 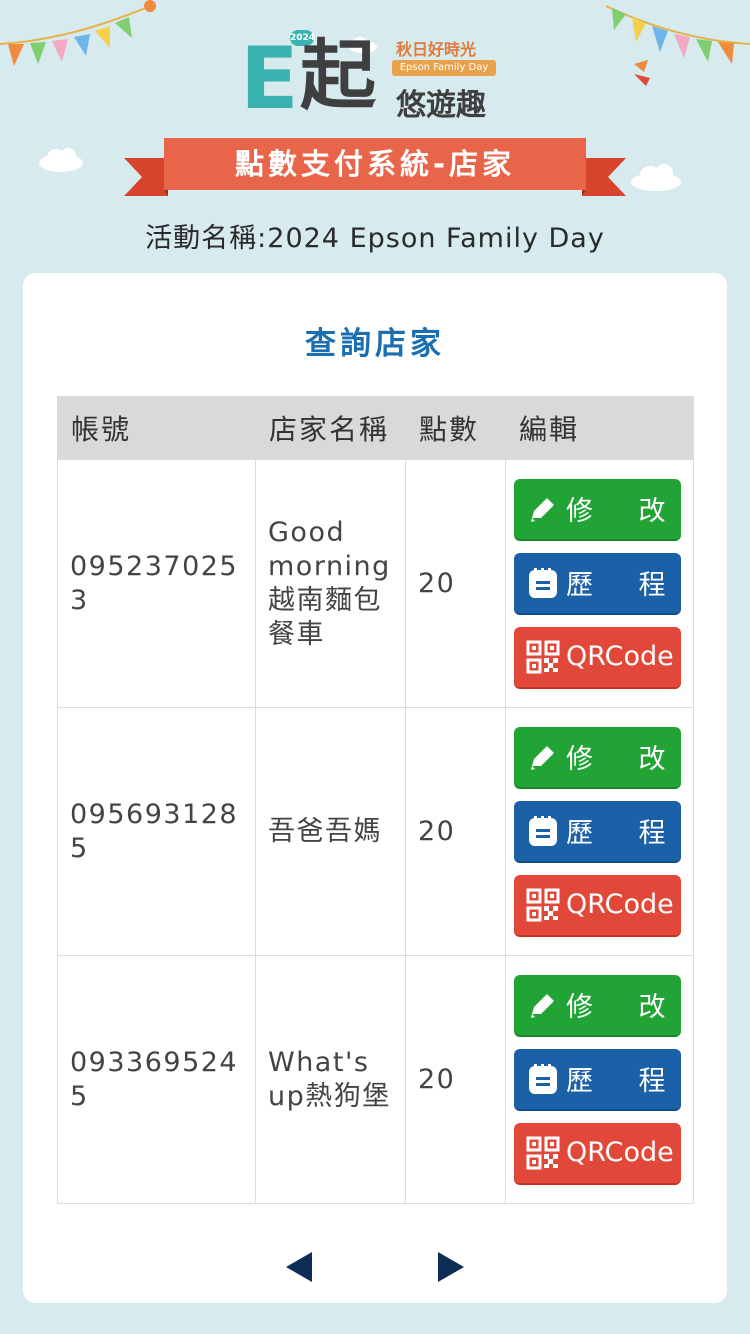 What do you see at coordinates (455, 428) in the screenshot?
I see `column-header-points: 點數` at bounding box center [455, 428].